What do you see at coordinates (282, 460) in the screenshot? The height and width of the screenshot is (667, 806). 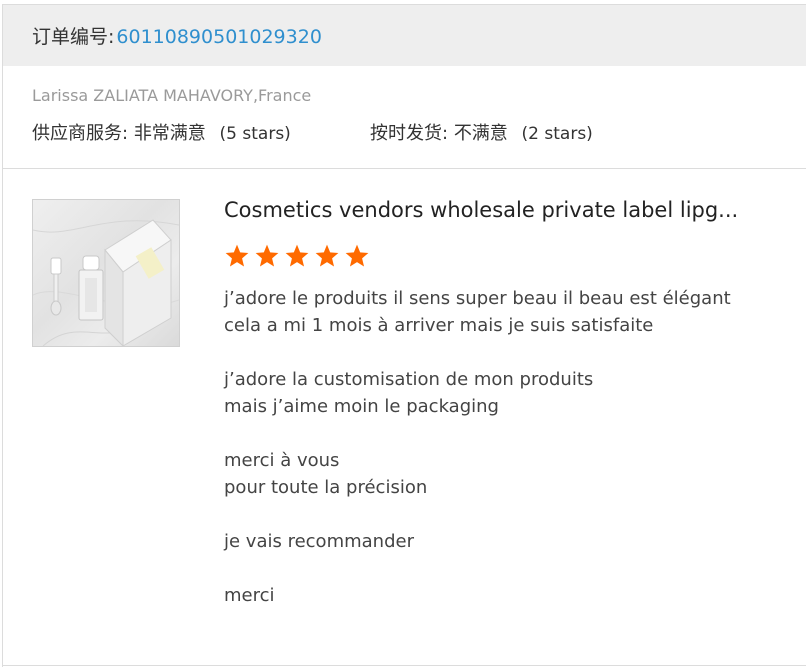 I see `review-line: merci à vous` at bounding box center [282, 460].